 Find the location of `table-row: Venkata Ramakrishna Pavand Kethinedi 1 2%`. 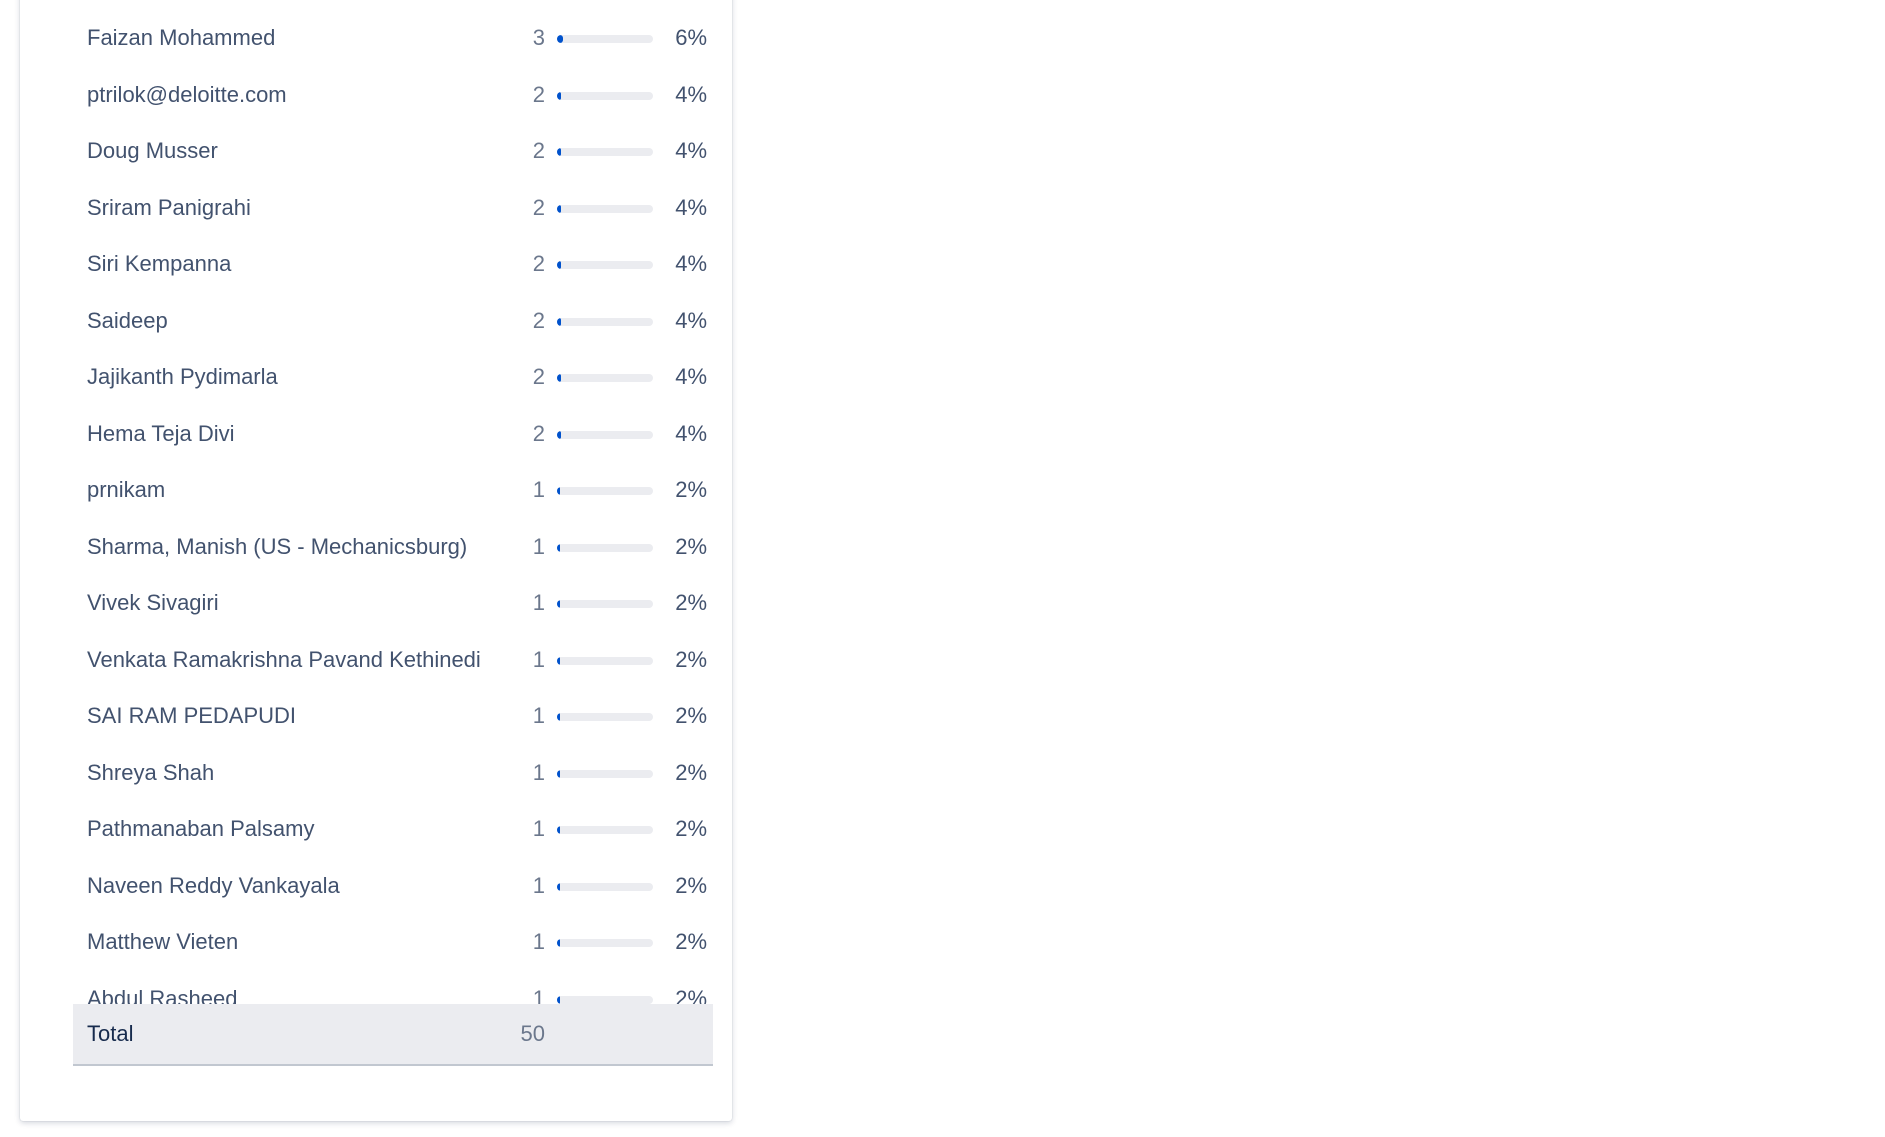

table-row: Venkata Ramakrishna Pavand Kethinedi 1 2% is located at coordinates (393, 660).